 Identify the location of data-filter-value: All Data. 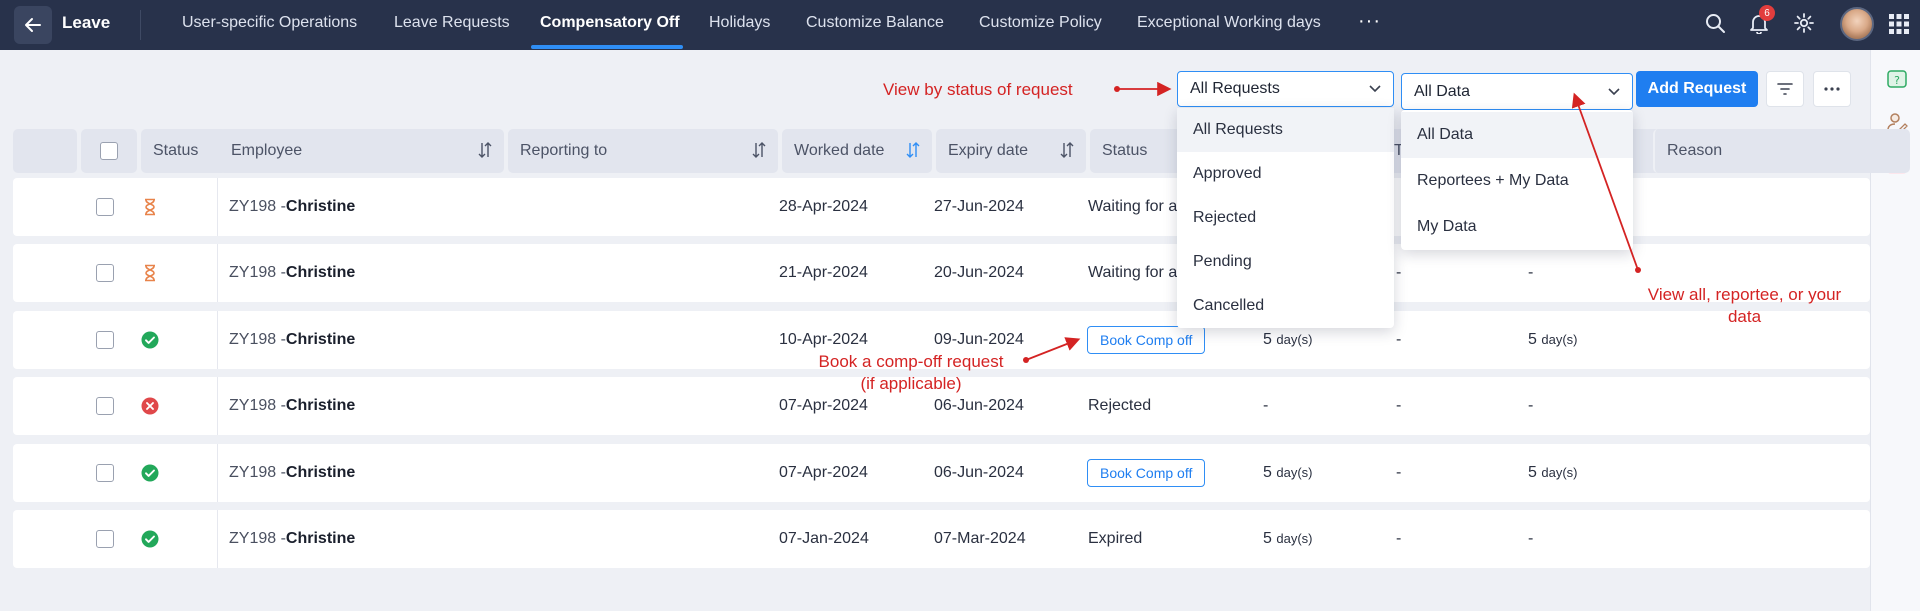
(1442, 91).